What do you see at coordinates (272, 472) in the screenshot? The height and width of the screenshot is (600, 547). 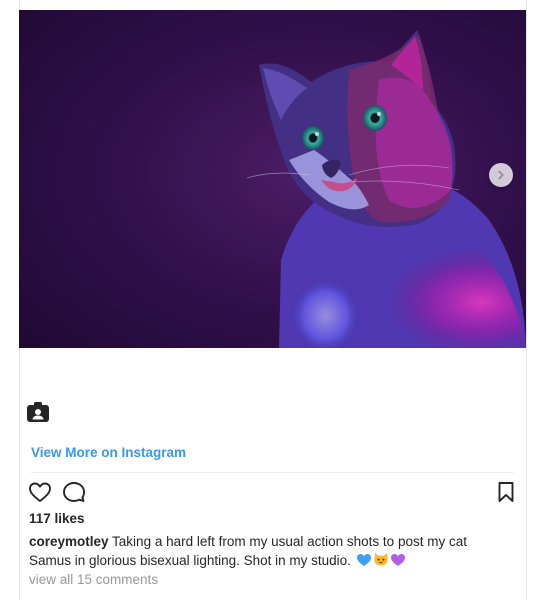 I see `divider` at bounding box center [272, 472].